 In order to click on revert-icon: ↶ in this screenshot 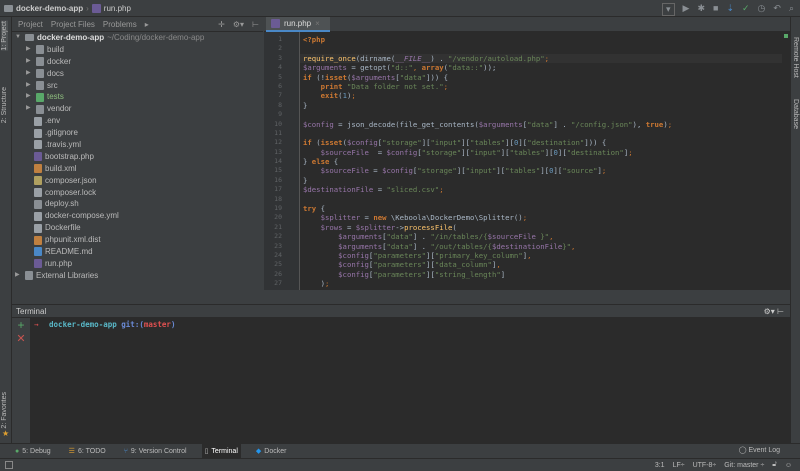, I will do `click(777, 9)`.